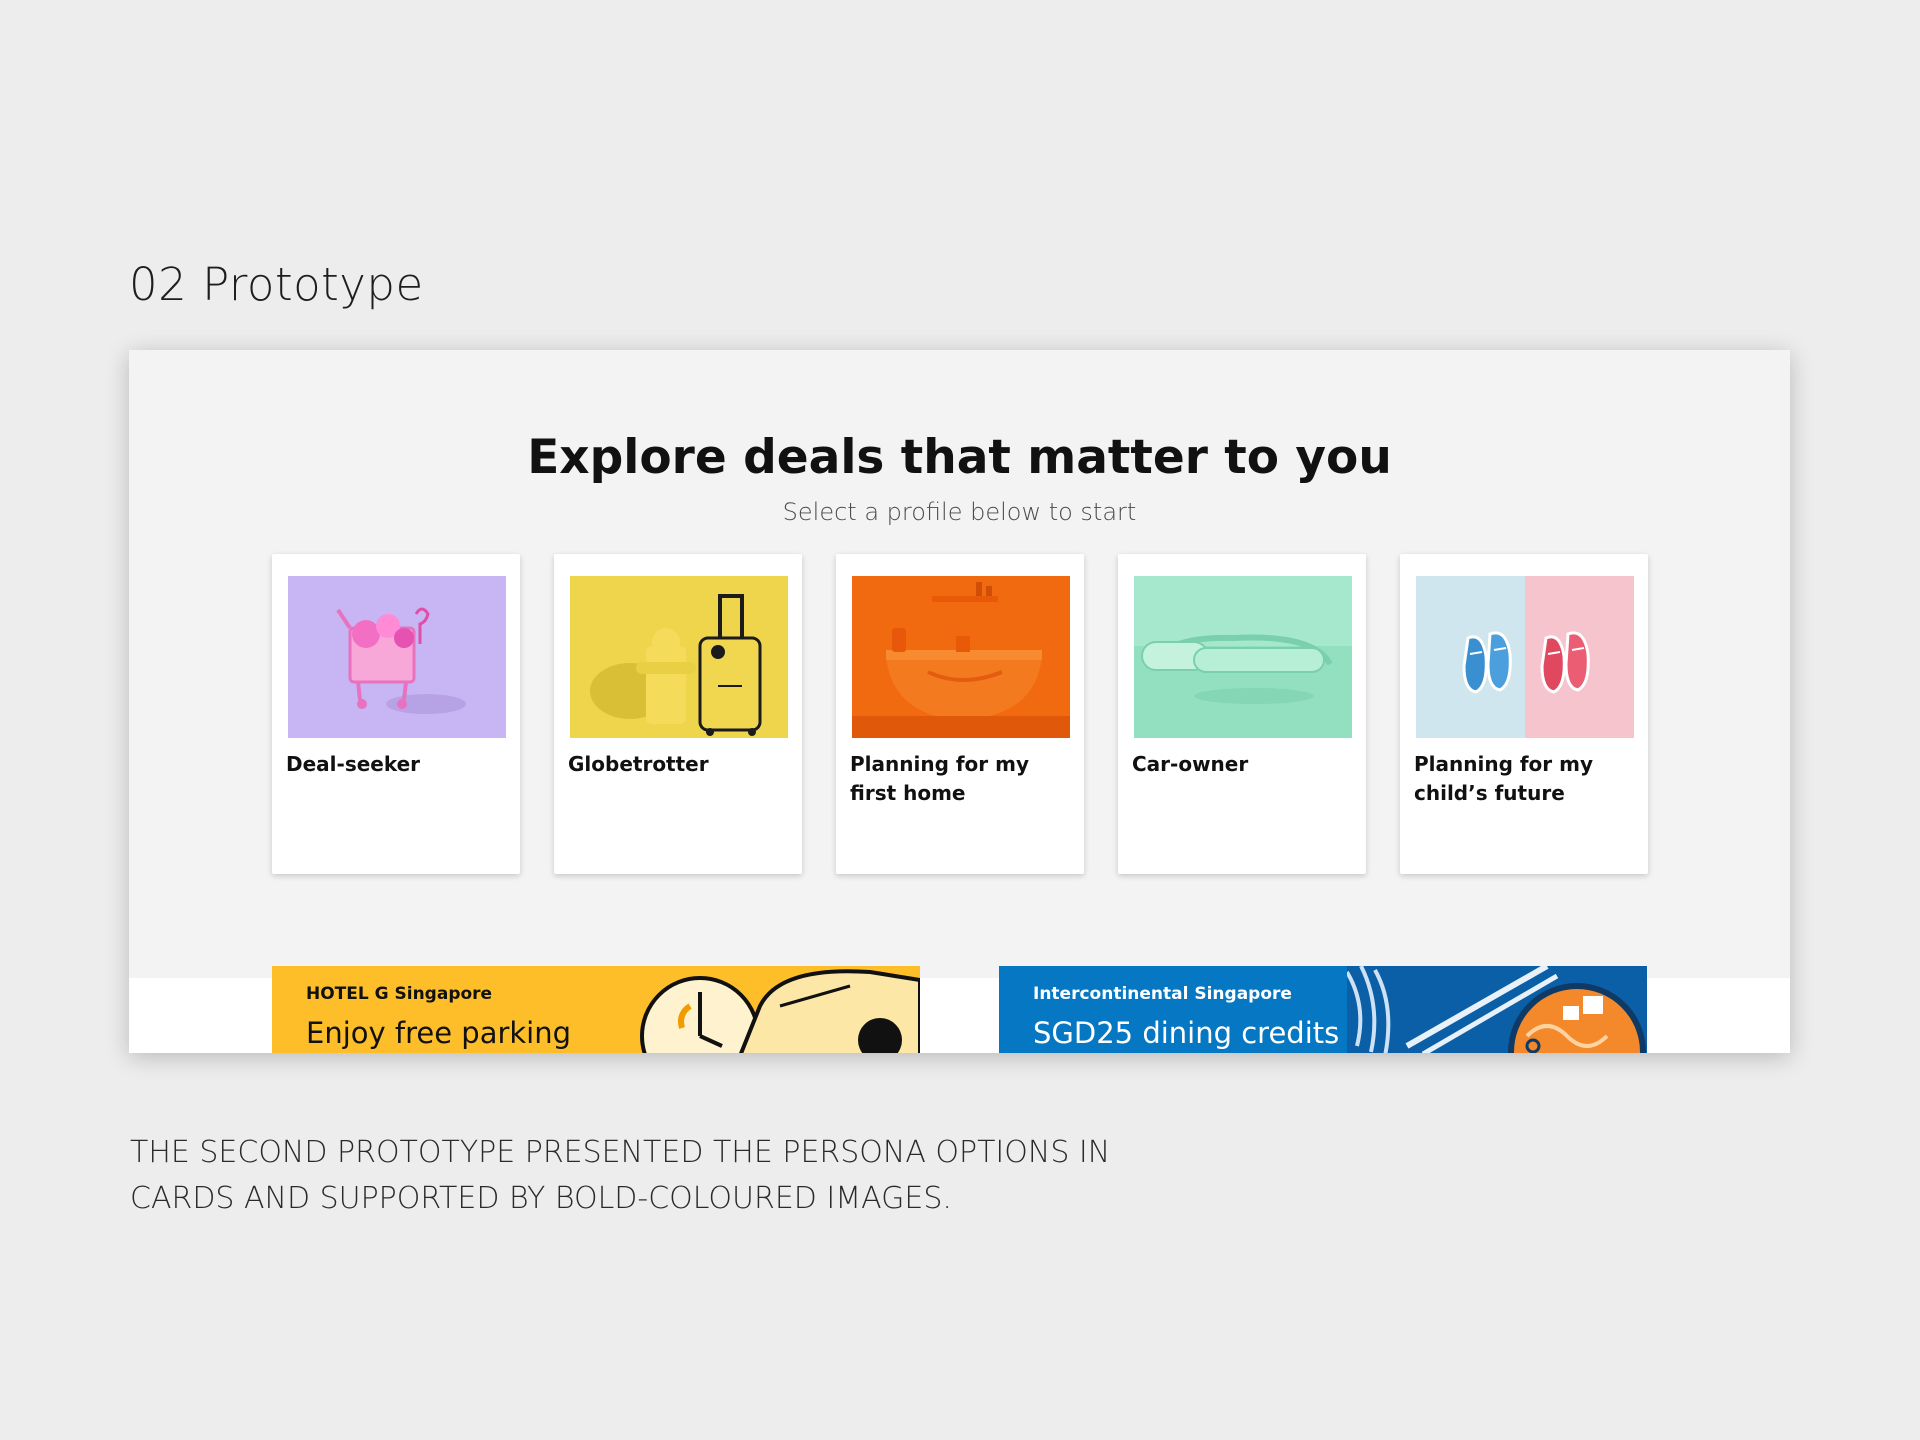 Image resolution: width=1920 pixels, height=1440 pixels. I want to click on card-label: Deal-seeker, so click(353, 764).